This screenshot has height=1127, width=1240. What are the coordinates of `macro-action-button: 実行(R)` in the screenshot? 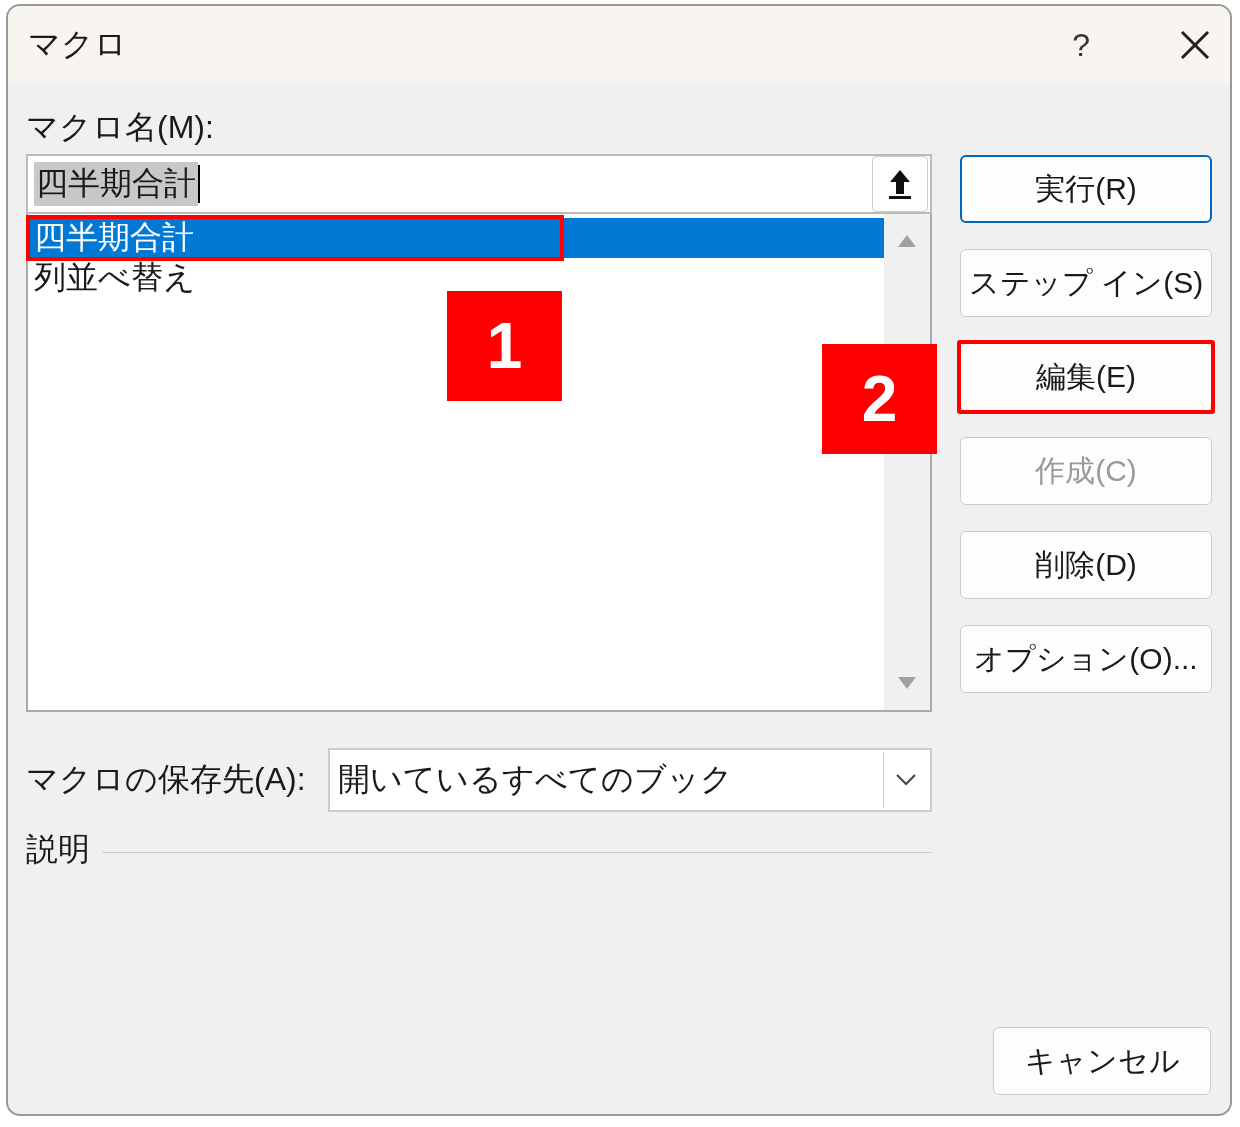 It's located at (1086, 189).